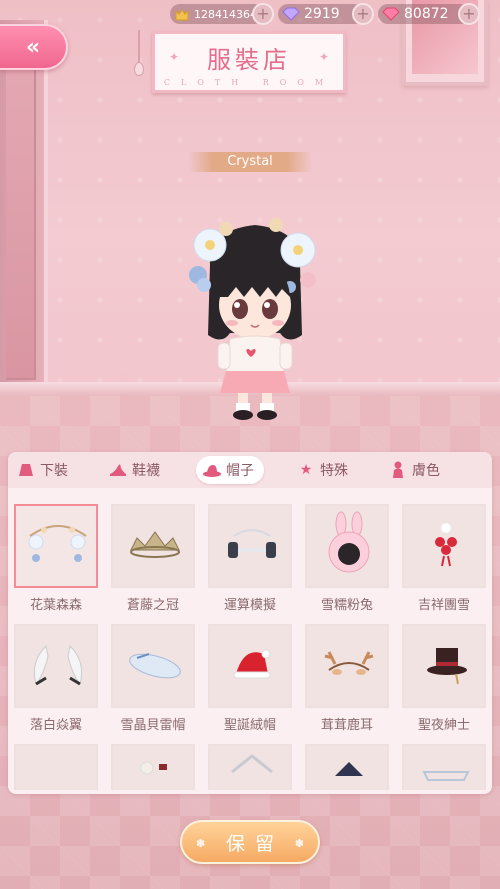 The height and width of the screenshot is (889, 500). I want to click on shop-subtitle: CLOTH ROOM, so click(249, 82).